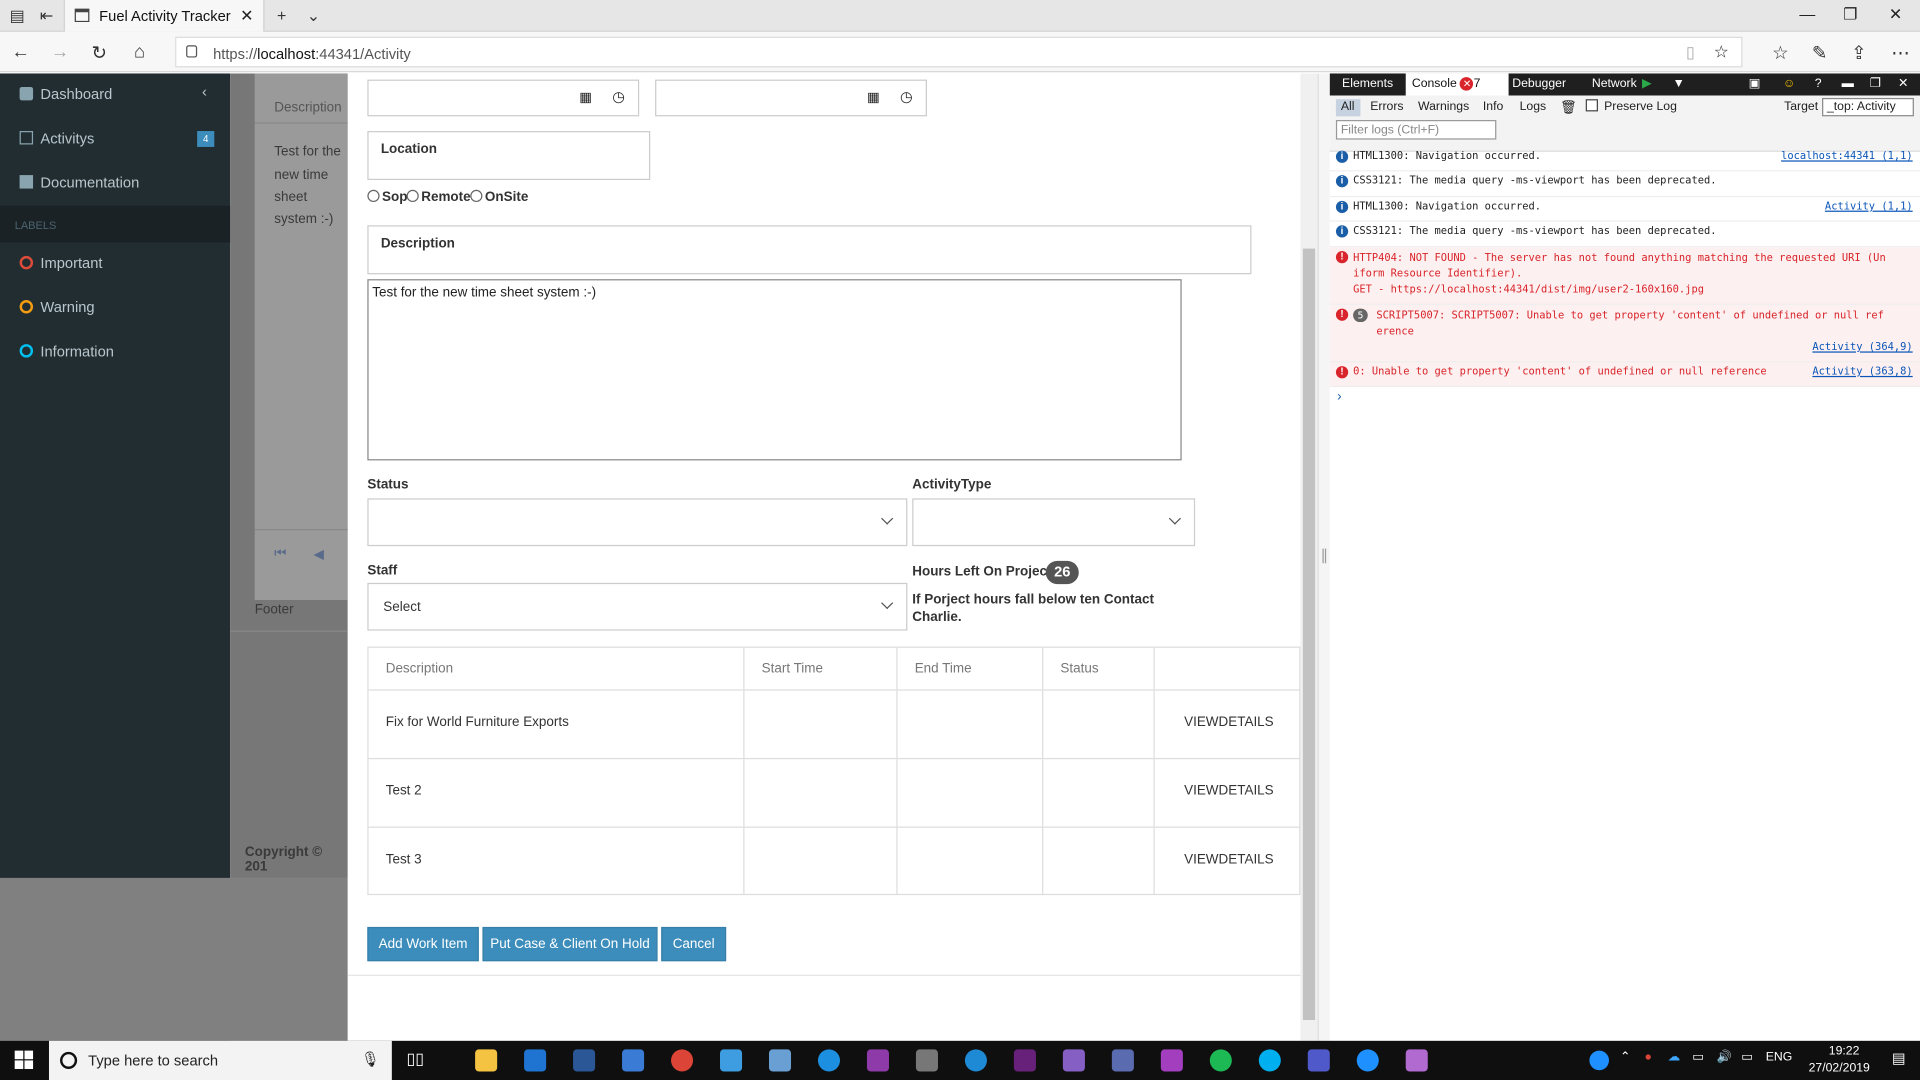 This screenshot has width=1920, height=1080. Describe the element at coordinates (1779, 1057) in the screenshot. I see `language-indicator: ENG` at that location.